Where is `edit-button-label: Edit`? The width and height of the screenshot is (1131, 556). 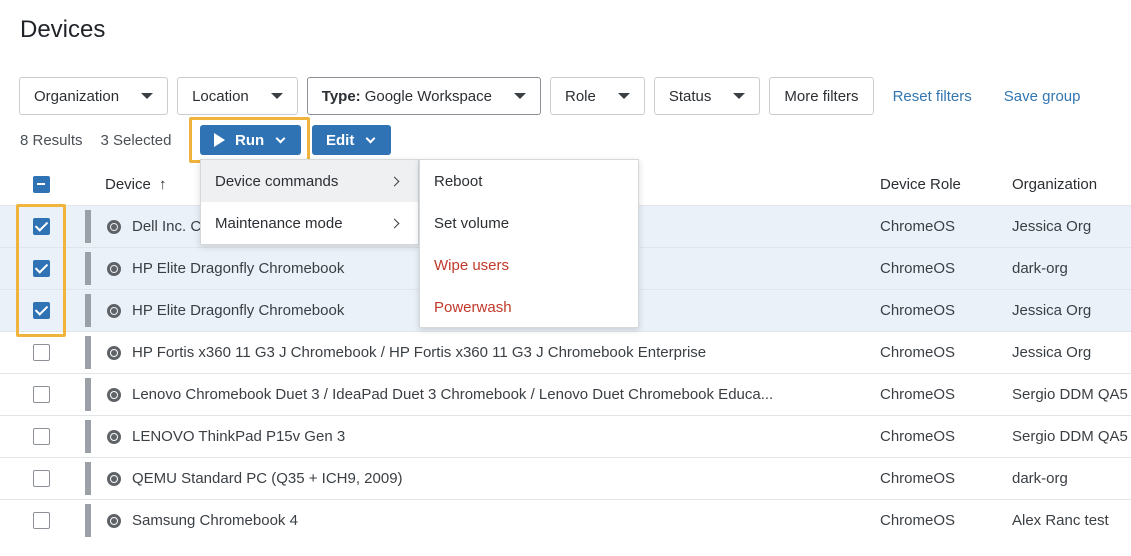 edit-button-label: Edit is located at coordinates (340, 140).